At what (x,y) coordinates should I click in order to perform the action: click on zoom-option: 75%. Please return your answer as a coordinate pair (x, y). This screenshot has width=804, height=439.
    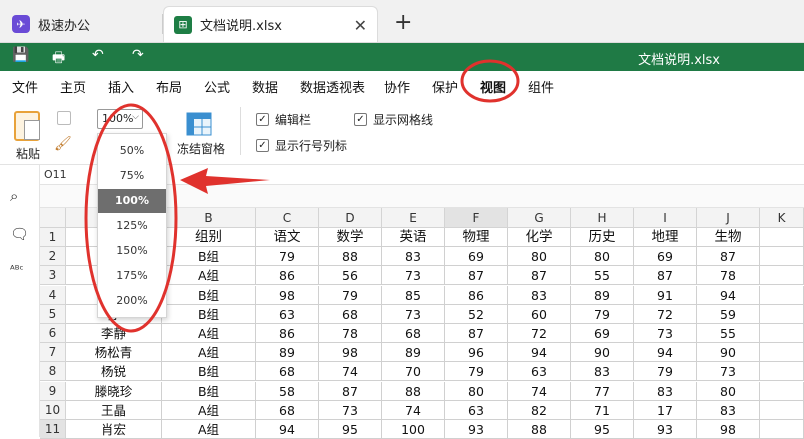
    Looking at the image, I should click on (132, 176).